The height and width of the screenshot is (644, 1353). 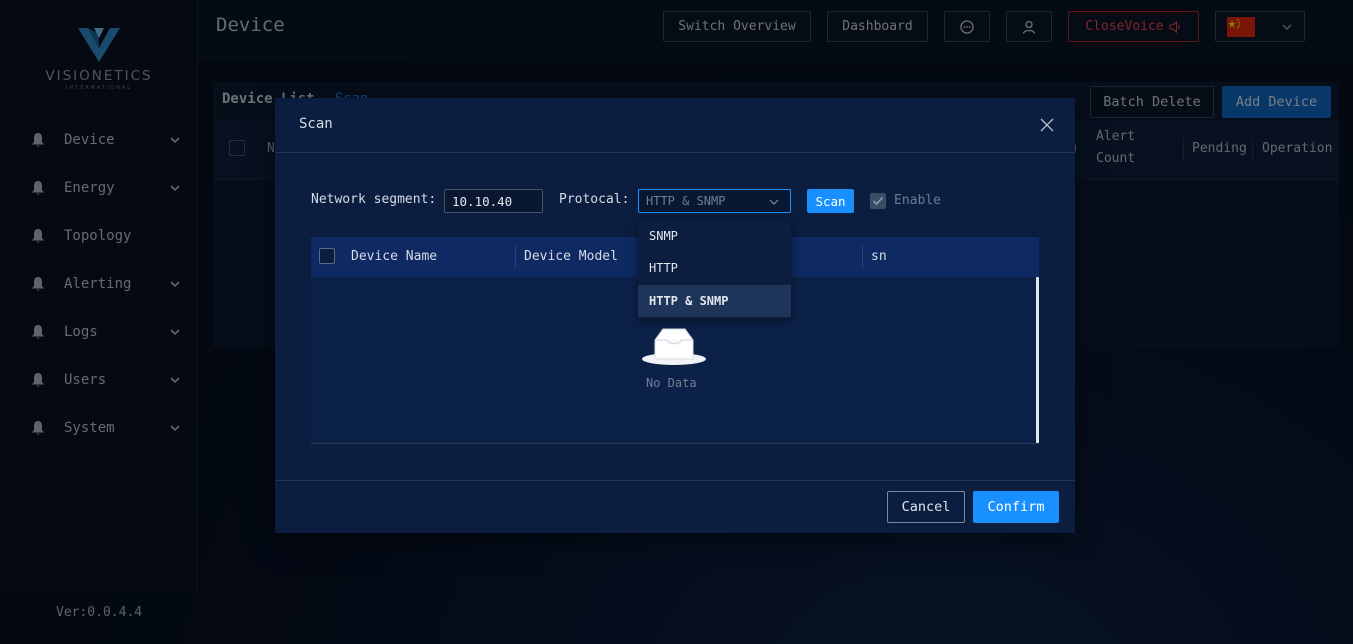 What do you see at coordinates (675, 125) in the screenshot?
I see `modal-header: Scan` at bounding box center [675, 125].